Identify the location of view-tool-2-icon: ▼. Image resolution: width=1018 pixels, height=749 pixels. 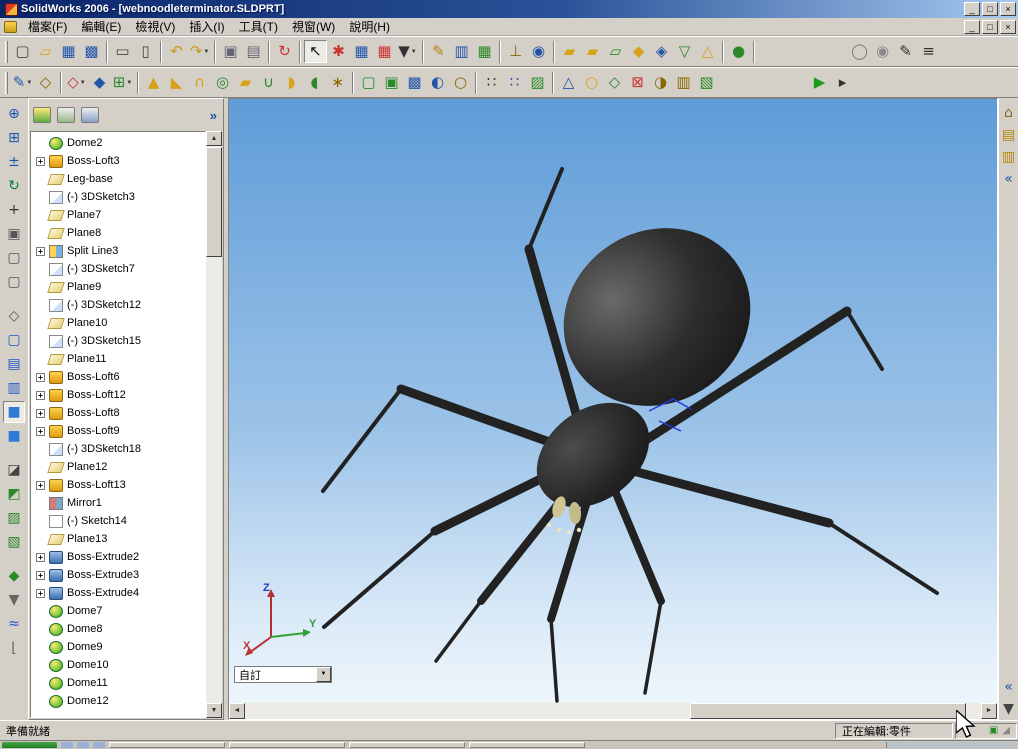
(14, 600).